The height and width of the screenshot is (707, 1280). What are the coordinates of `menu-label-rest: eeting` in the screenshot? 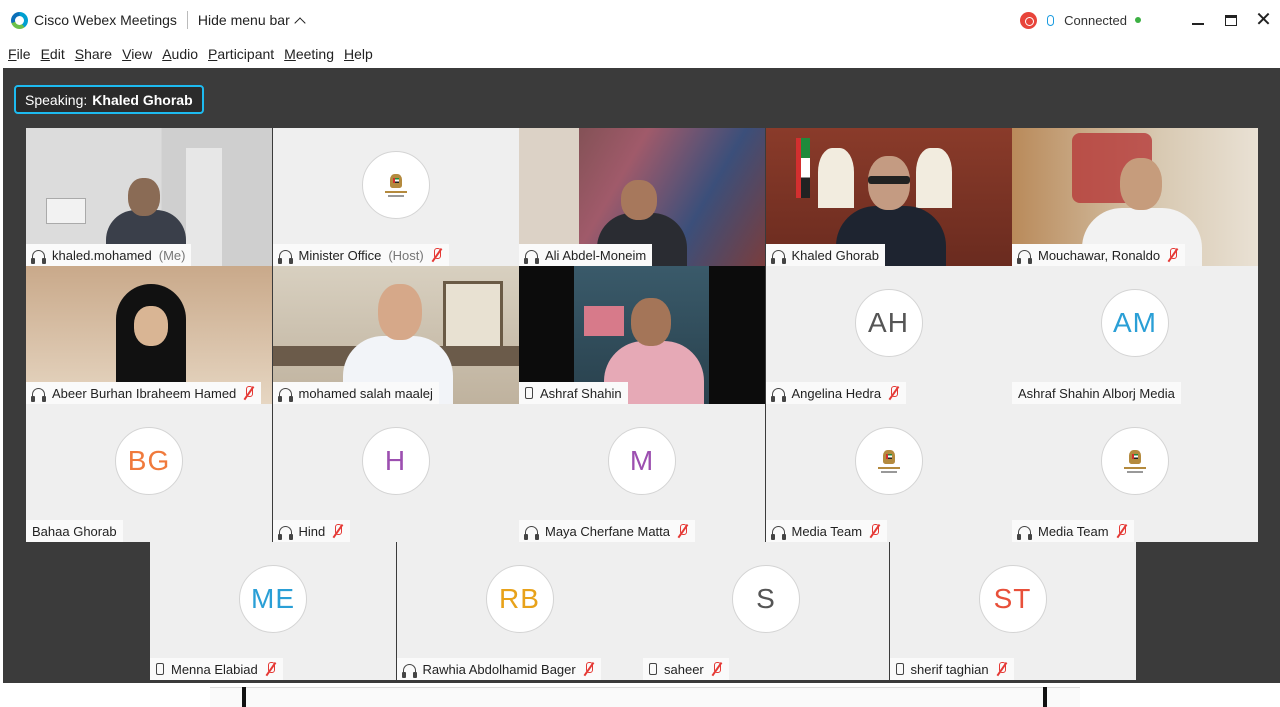 It's located at (314, 53).